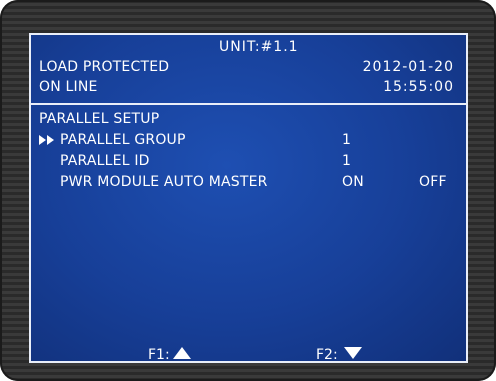 The image size is (496, 381). What do you see at coordinates (353, 353) in the screenshot?
I see `down-triangle-icon` at bounding box center [353, 353].